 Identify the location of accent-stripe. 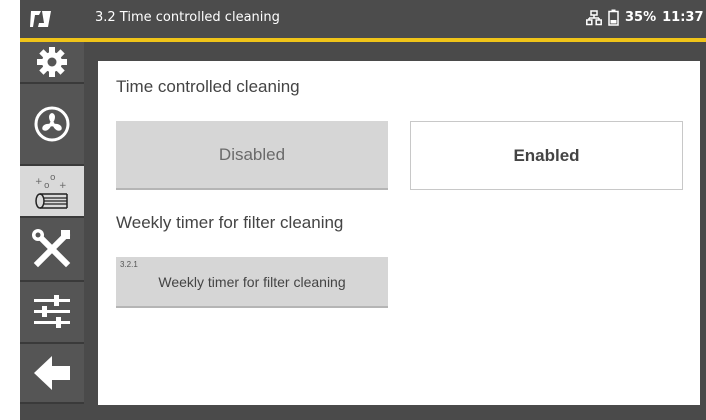
(363, 40).